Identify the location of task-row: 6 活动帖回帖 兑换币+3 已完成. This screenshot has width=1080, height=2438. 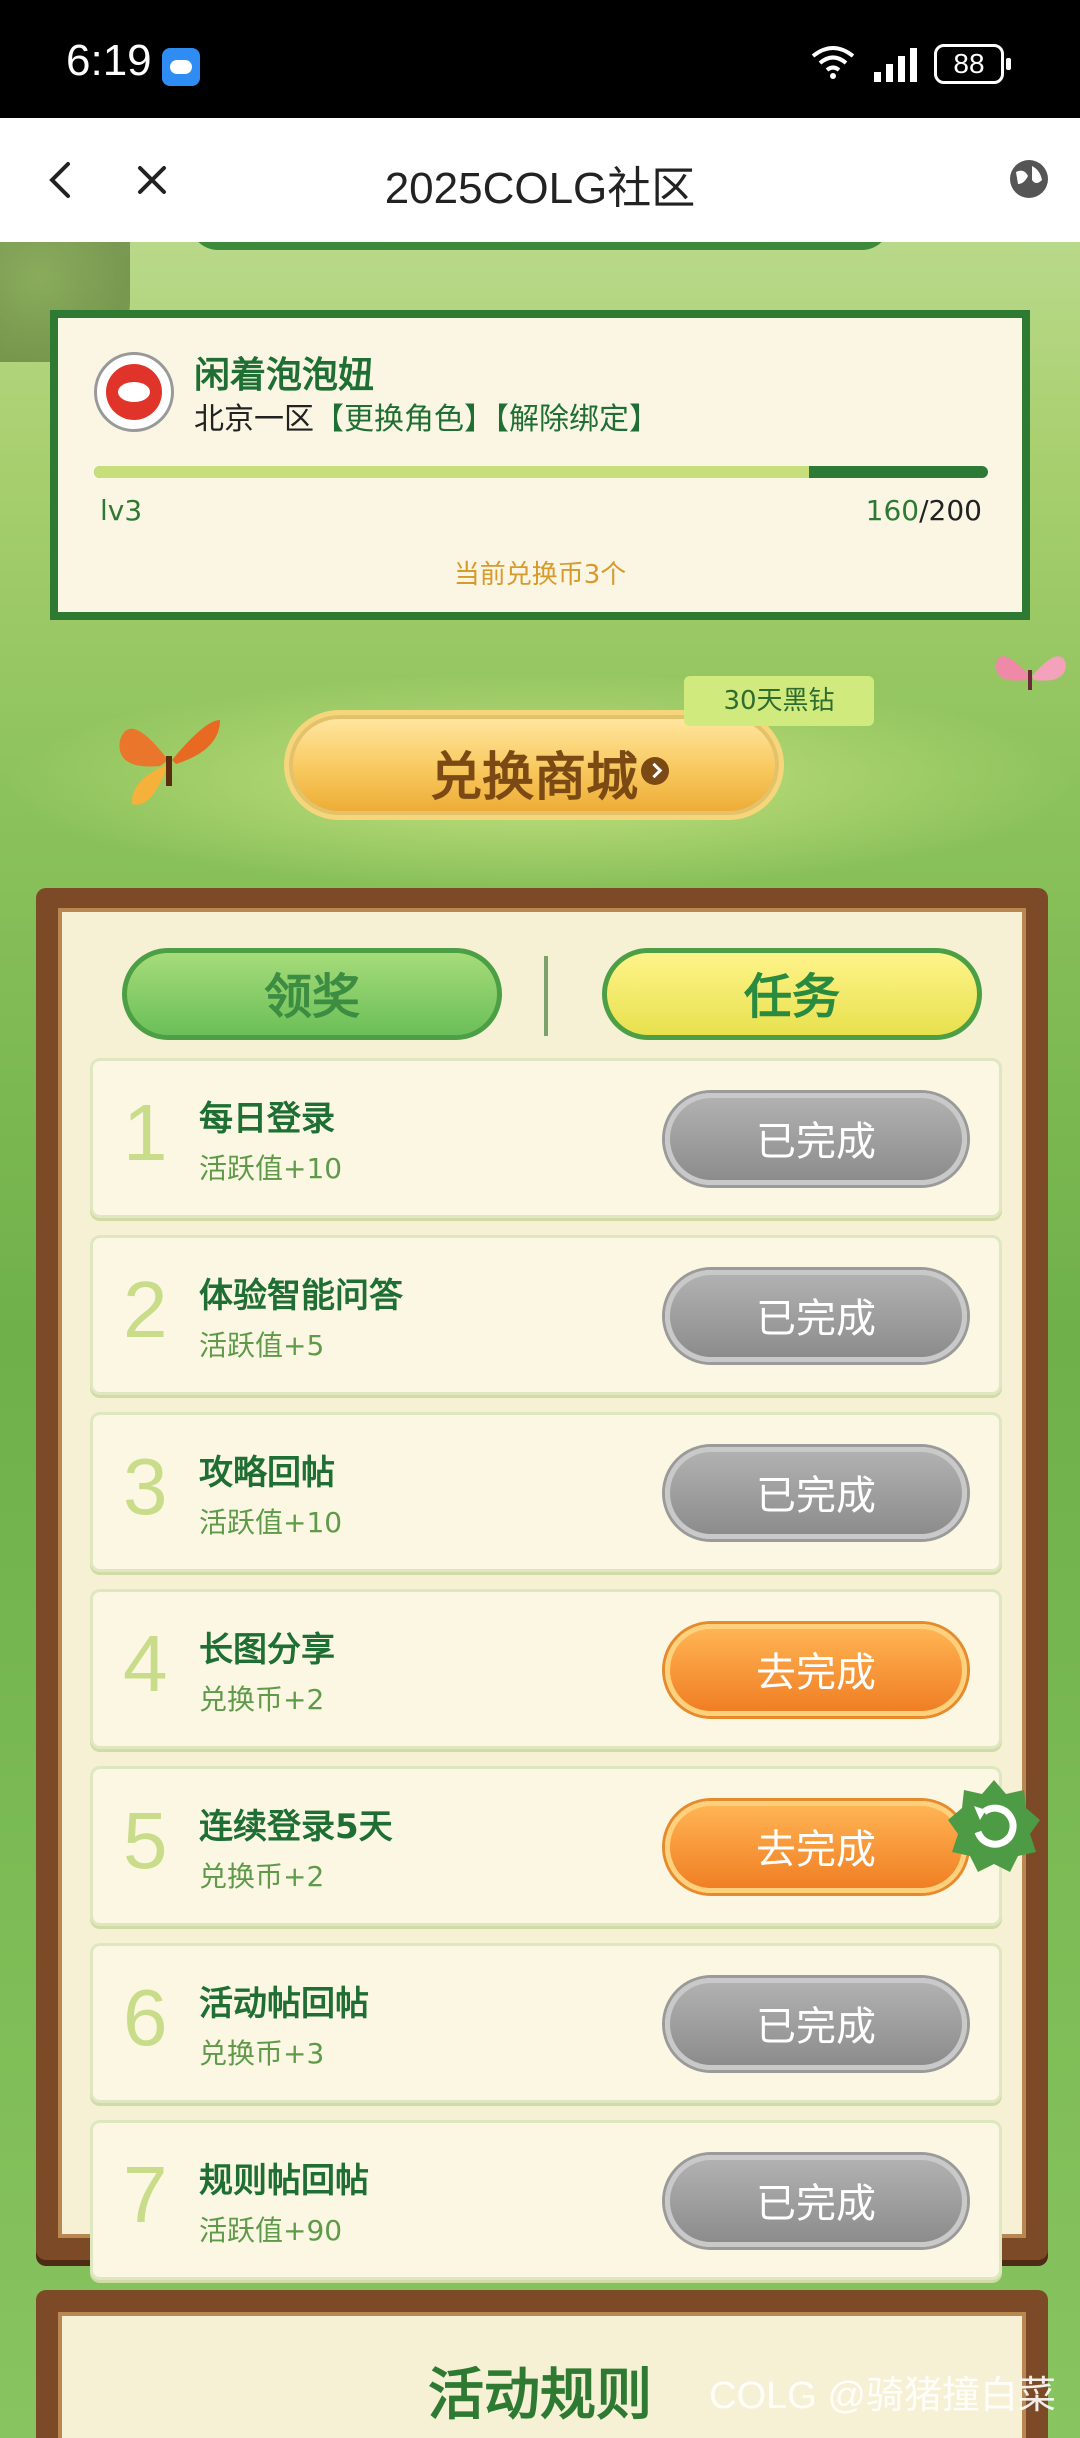
(546, 2023).